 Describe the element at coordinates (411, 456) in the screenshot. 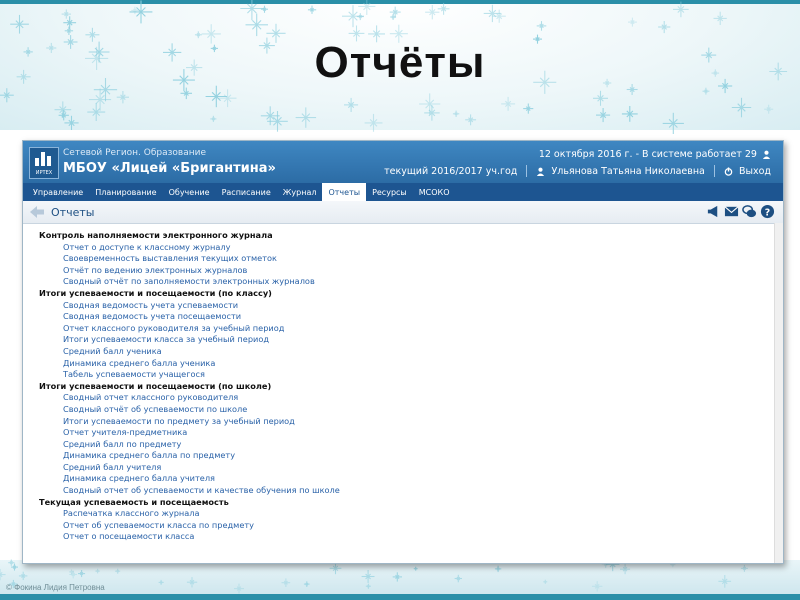

I see `report-link: Динамика среднего балла по предмету` at that location.